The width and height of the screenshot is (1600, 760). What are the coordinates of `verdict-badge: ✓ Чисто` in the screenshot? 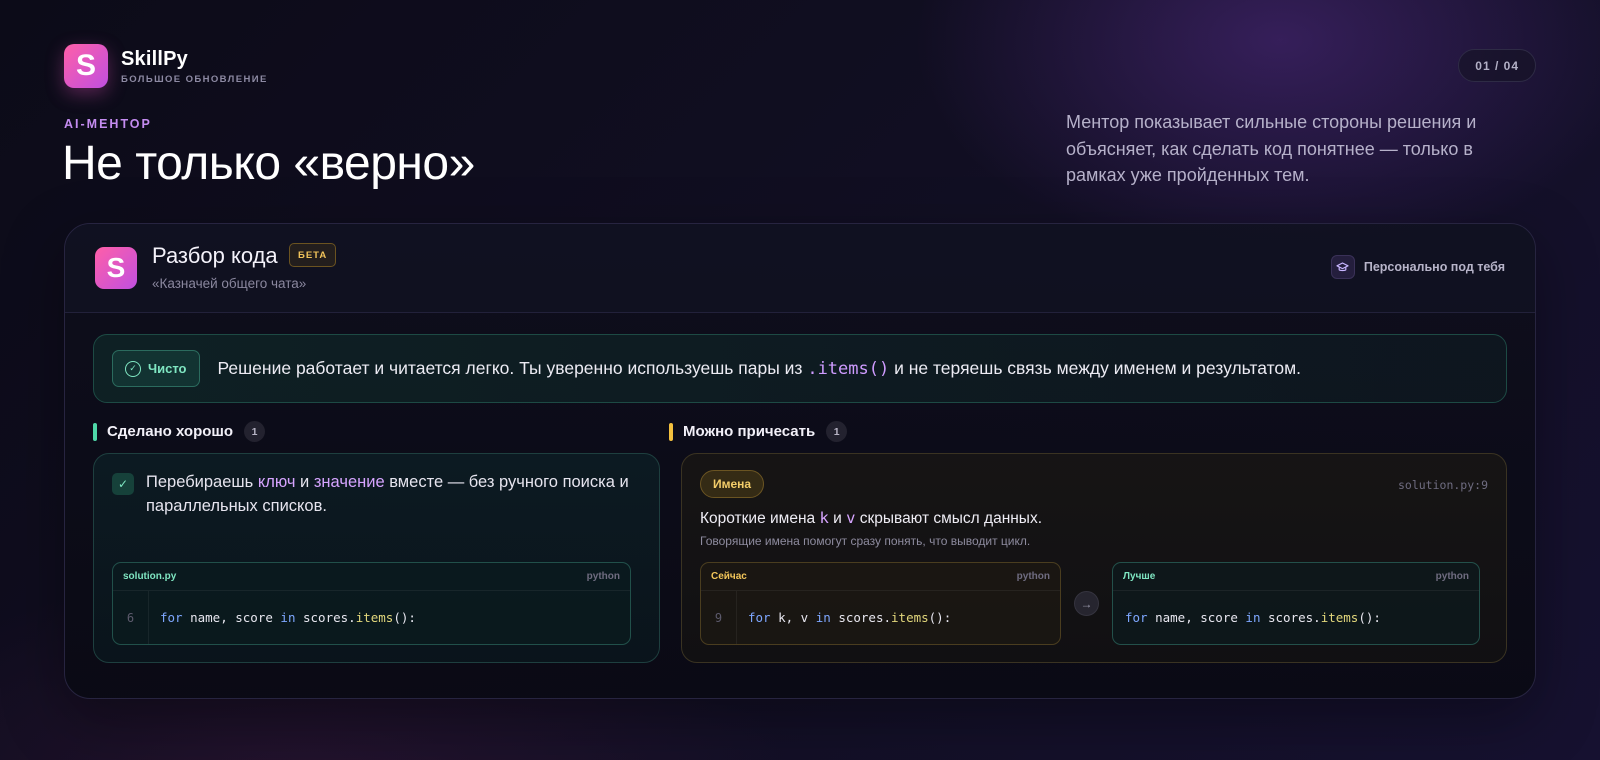 It's located at (156, 368).